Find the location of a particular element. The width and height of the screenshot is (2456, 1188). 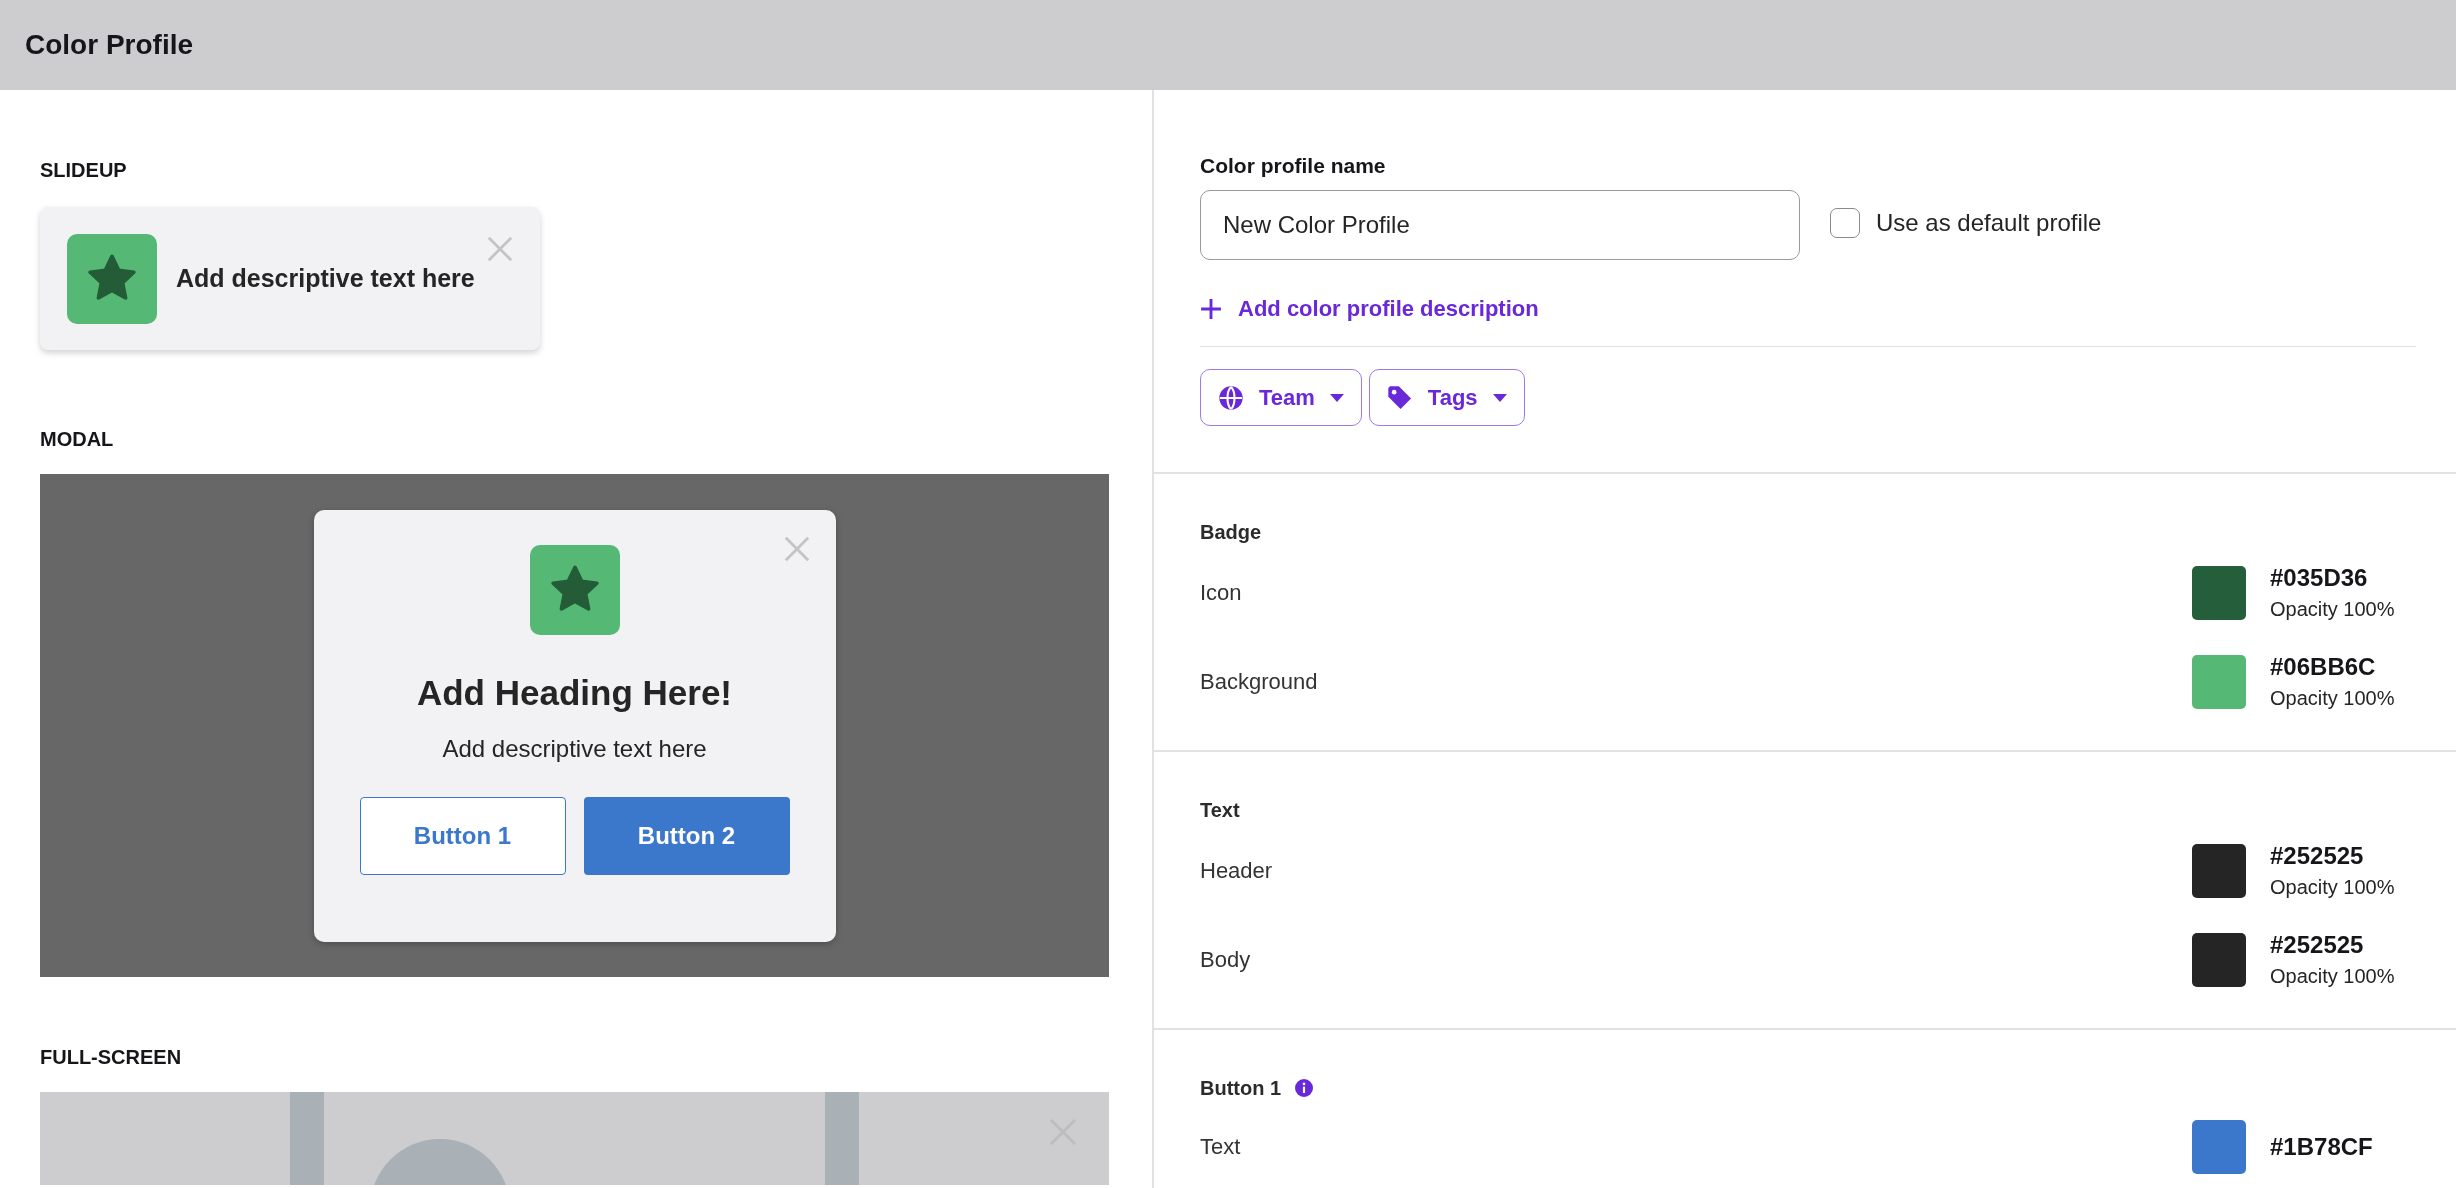

modal-heading: Add Heading Here! is located at coordinates (574, 693).